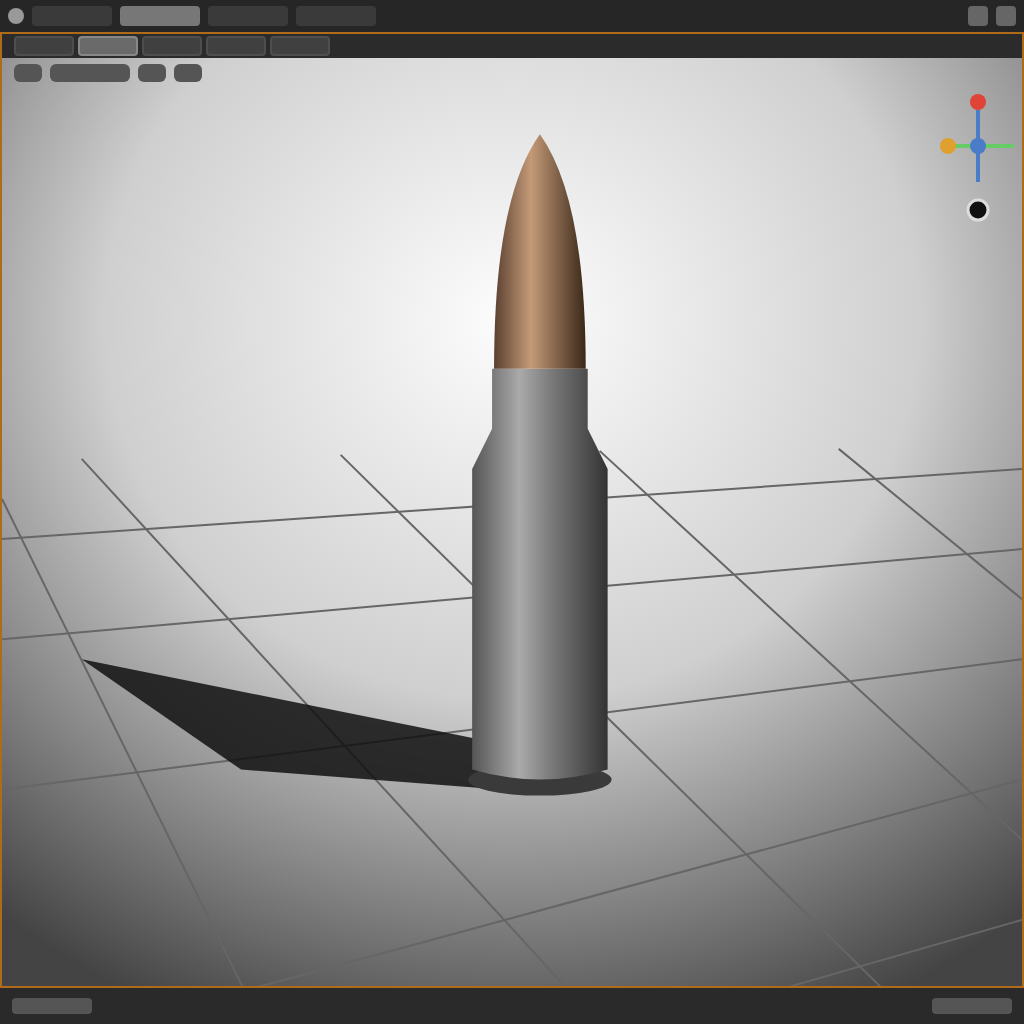 The width and height of the screenshot is (1024, 1024). Describe the element at coordinates (16, 16) in the screenshot. I see `app-logo-icon` at that location.